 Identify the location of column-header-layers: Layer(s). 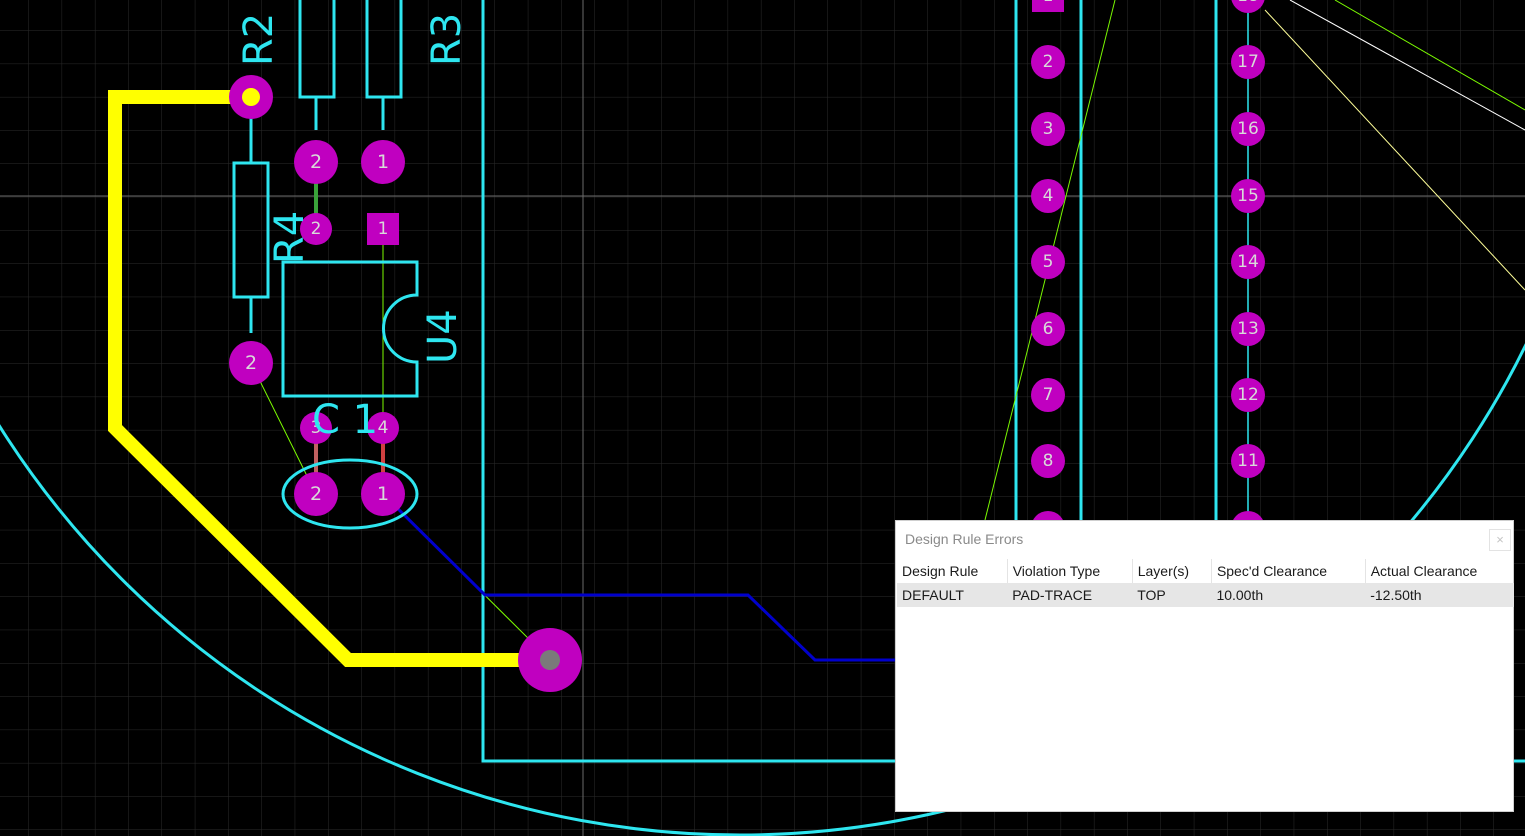
(1172, 571).